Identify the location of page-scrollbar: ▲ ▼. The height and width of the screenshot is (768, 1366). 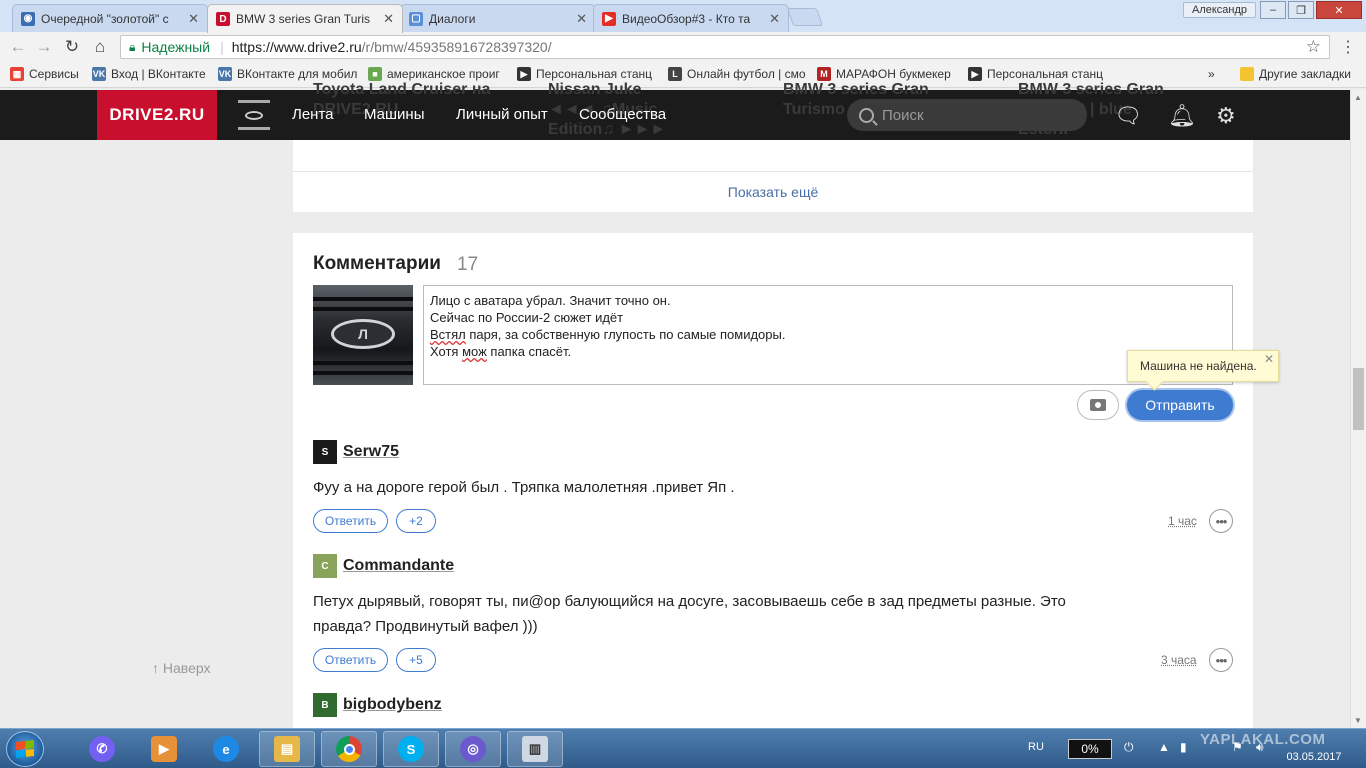
(1358, 409).